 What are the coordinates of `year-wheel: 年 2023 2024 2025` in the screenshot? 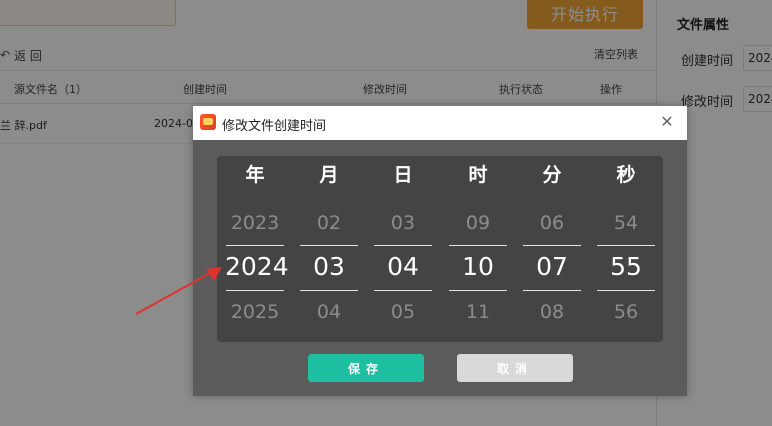 It's located at (257, 249).